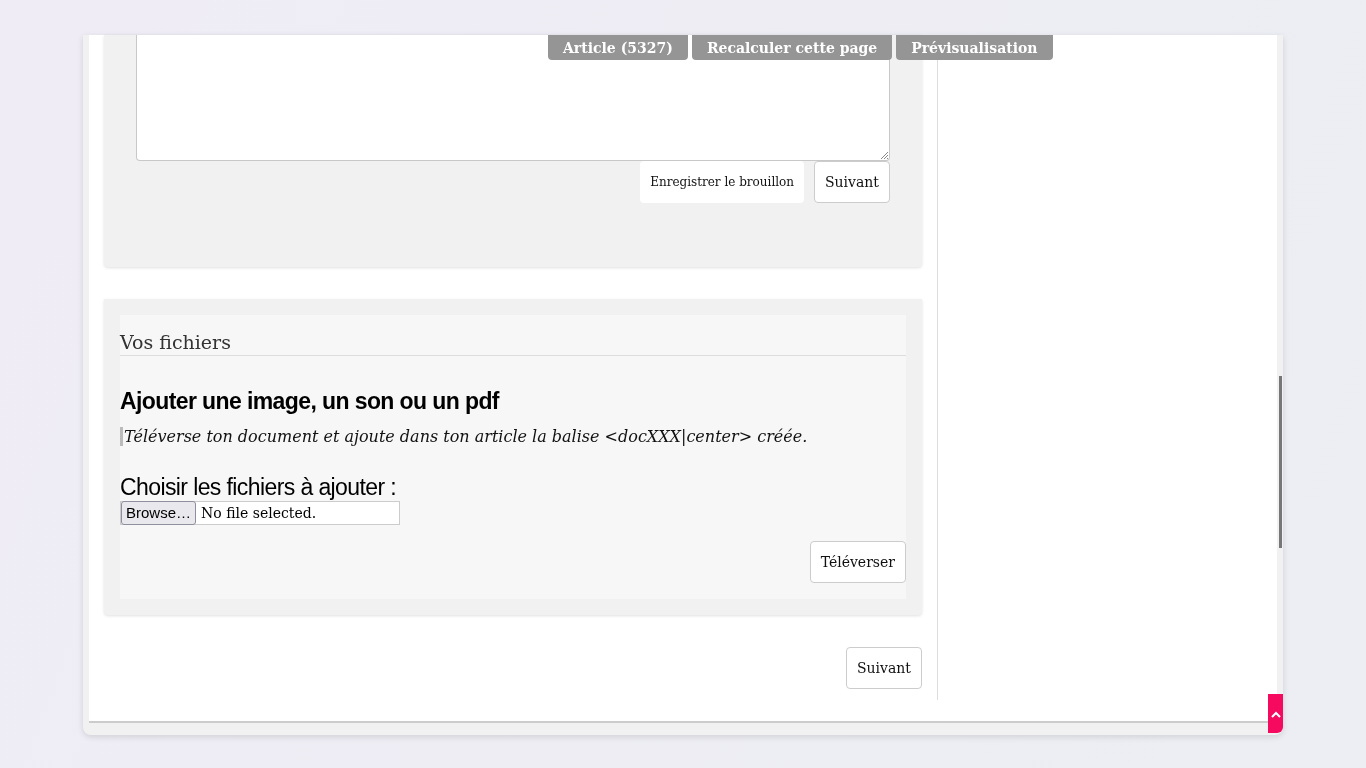 The width and height of the screenshot is (1366, 768). What do you see at coordinates (722, 182) in the screenshot?
I see `editor-button: Enregistrer le brouillon` at bounding box center [722, 182].